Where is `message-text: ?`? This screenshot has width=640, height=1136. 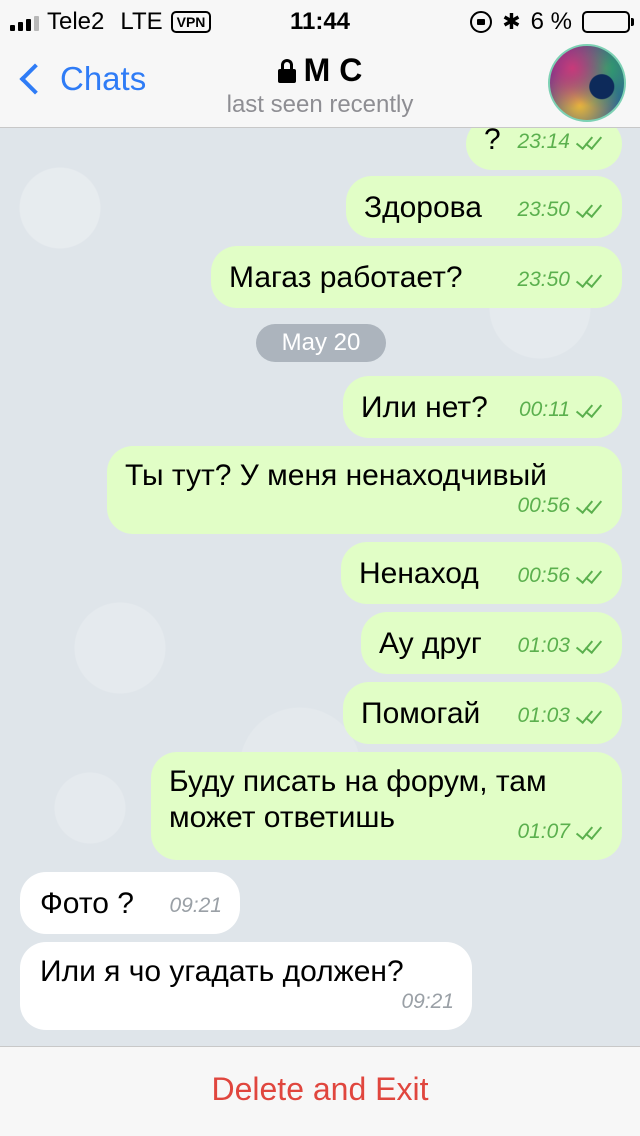
message-text: ? is located at coordinates (492, 142).